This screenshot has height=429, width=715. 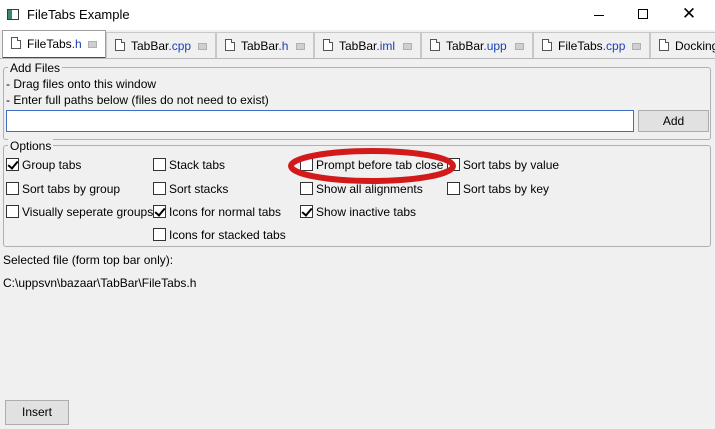 I want to click on add-button: Add, so click(x=673, y=121).